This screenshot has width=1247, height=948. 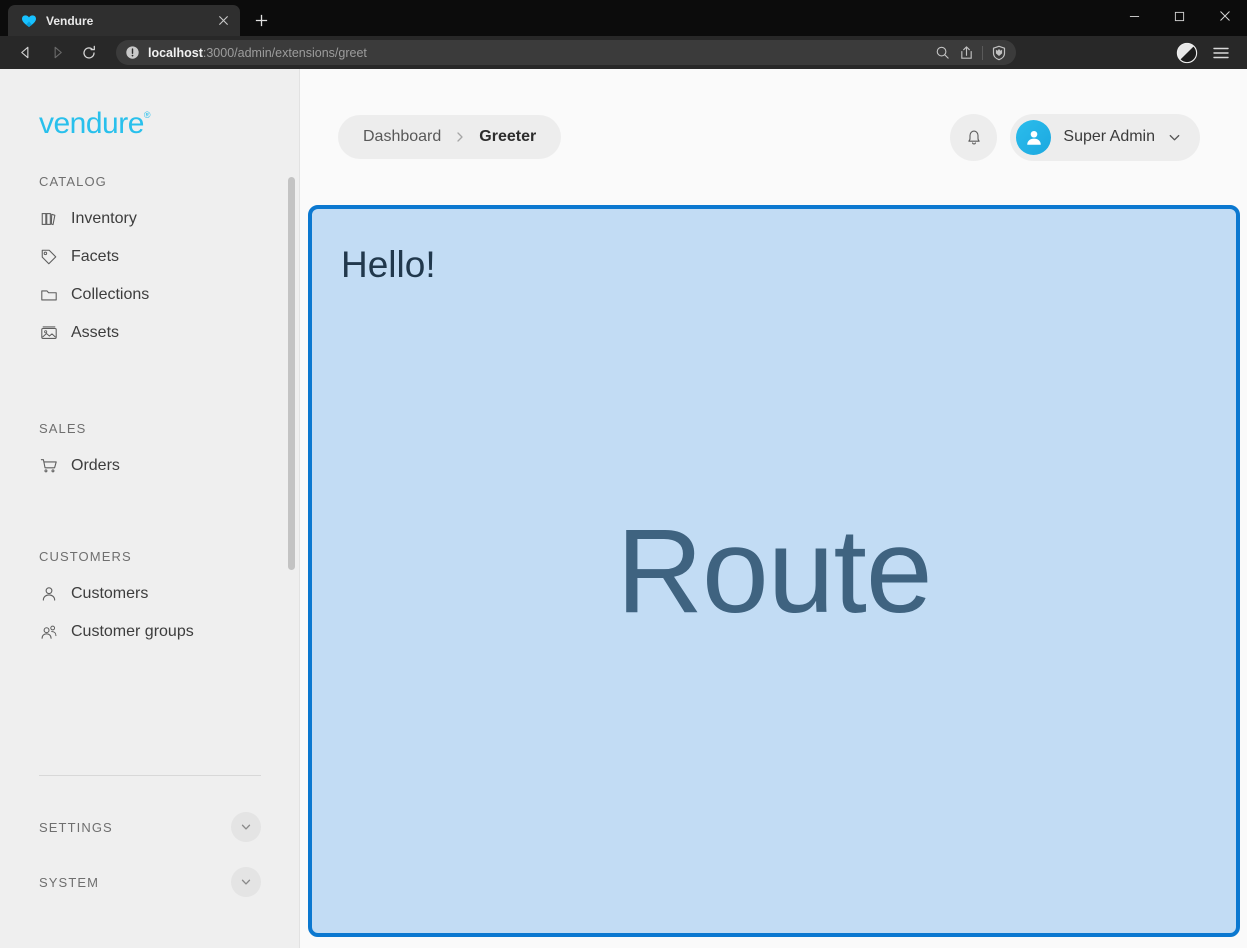 I want to click on inventory-icon, so click(x=48, y=219).